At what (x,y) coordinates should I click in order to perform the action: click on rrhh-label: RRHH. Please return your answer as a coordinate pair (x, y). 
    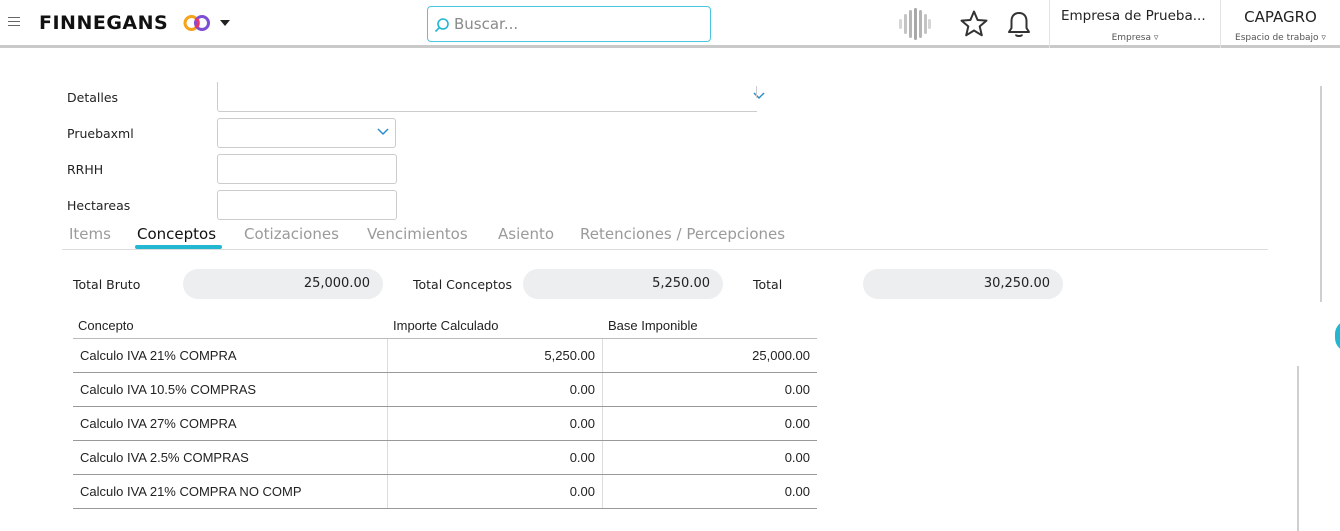
    Looking at the image, I should click on (85, 169).